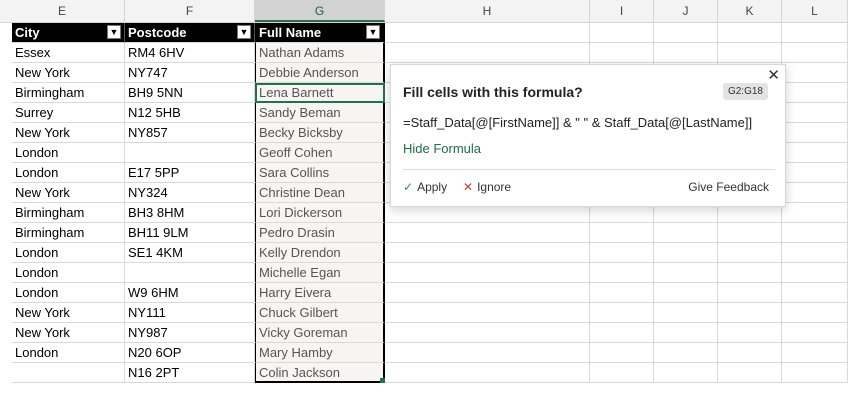 Image resolution: width=848 pixels, height=405 pixels. What do you see at coordinates (190, 53) in the screenshot?
I see `cell-postcode: RM4 6HV` at bounding box center [190, 53].